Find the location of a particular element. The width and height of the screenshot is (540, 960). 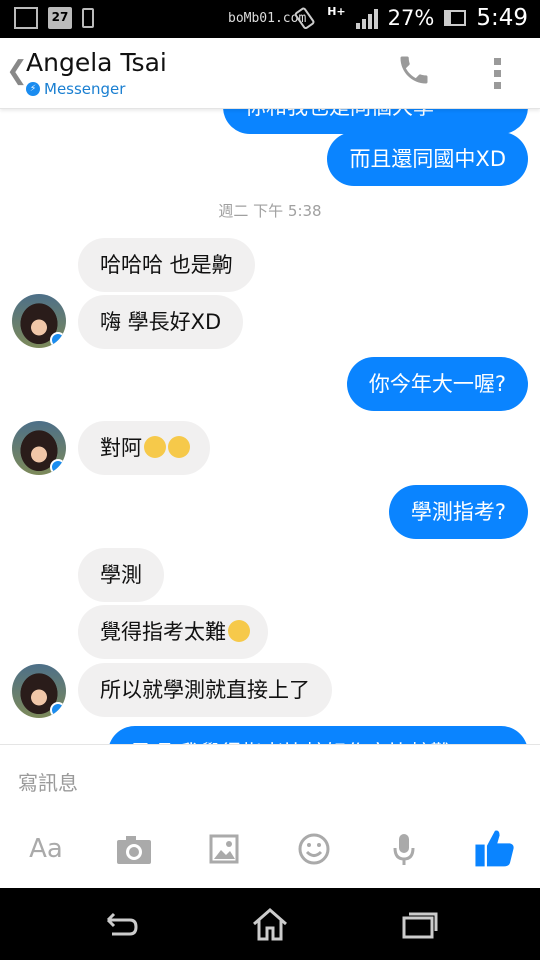

gallery-notification-icon is located at coordinates (26, 18).